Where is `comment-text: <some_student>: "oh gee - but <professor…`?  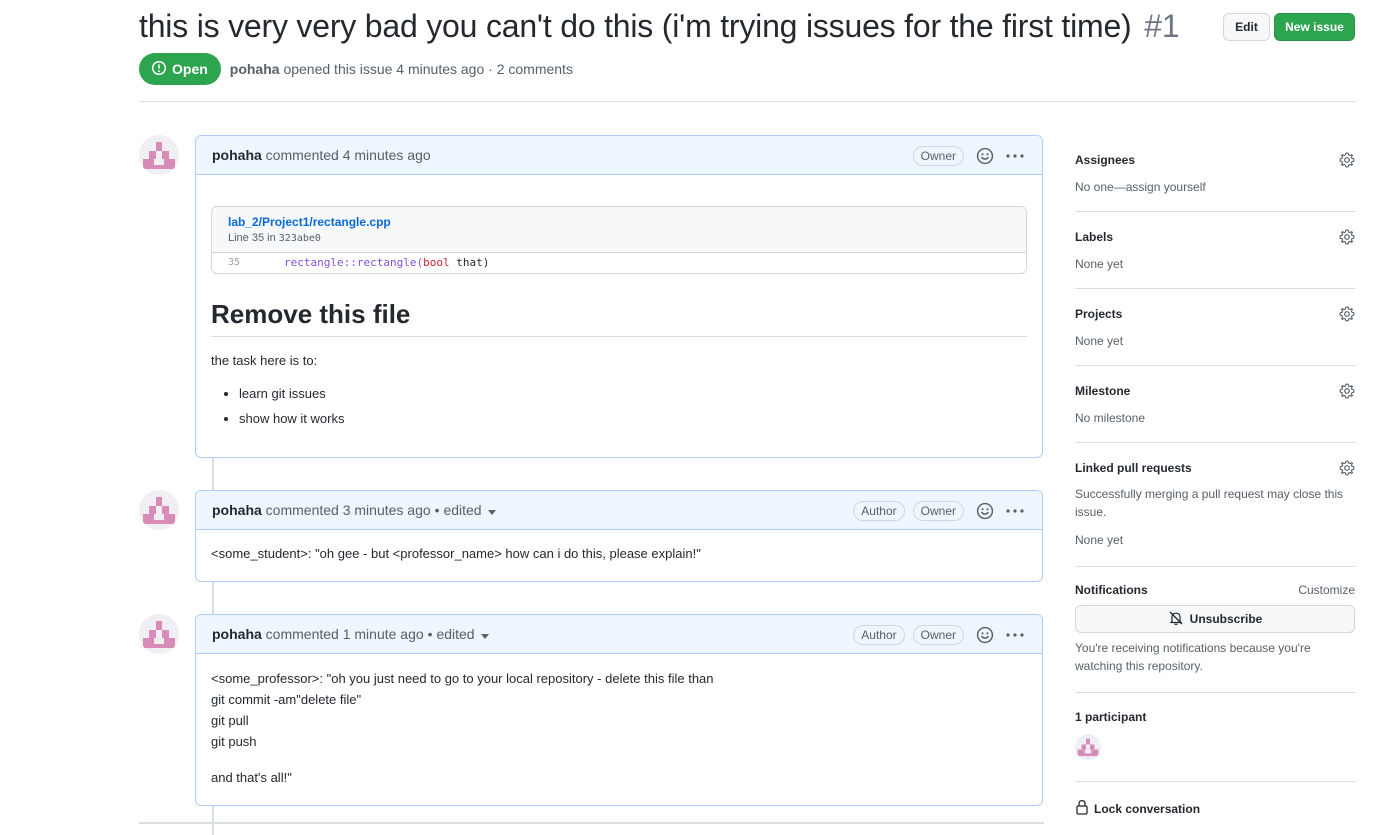 comment-text: <some_student>: "oh gee - but <professor… is located at coordinates (456, 553).